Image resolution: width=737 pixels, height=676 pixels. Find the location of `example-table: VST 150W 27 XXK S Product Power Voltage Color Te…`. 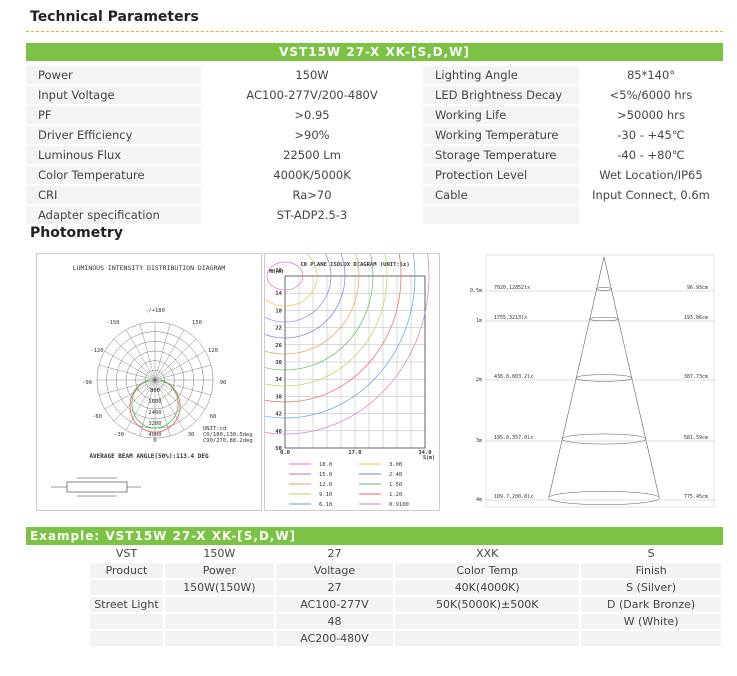

example-table: VST 150W 27 XXK S Product Power Voltage Color Te… is located at coordinates (374, 596).